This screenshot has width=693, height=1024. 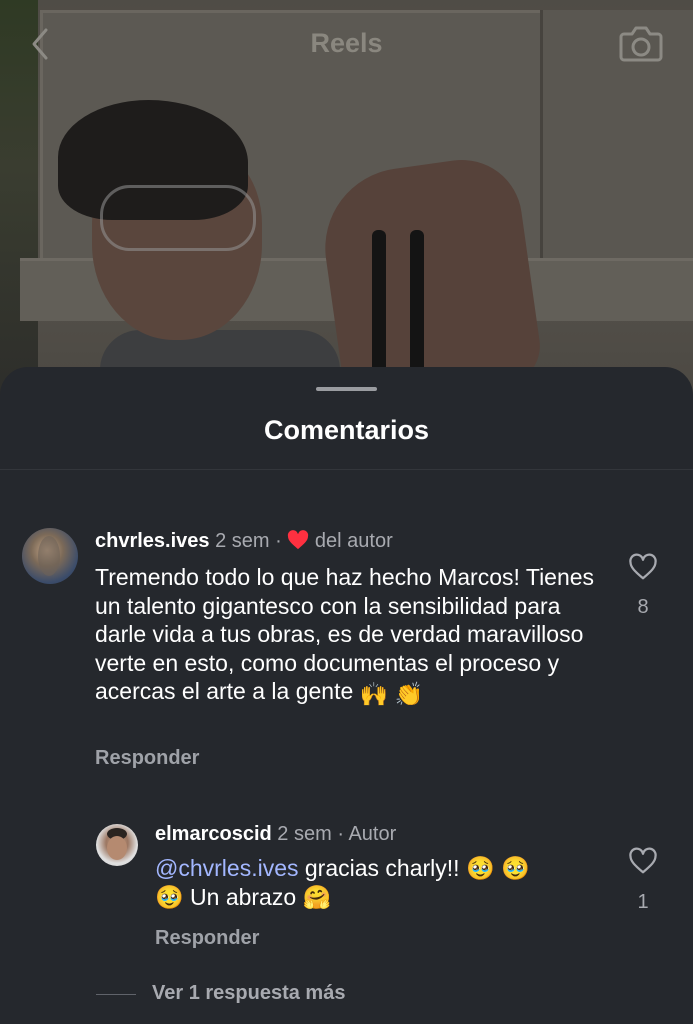 I want to click on comment-username: elmarcoscid, so click(x=213, y=834).